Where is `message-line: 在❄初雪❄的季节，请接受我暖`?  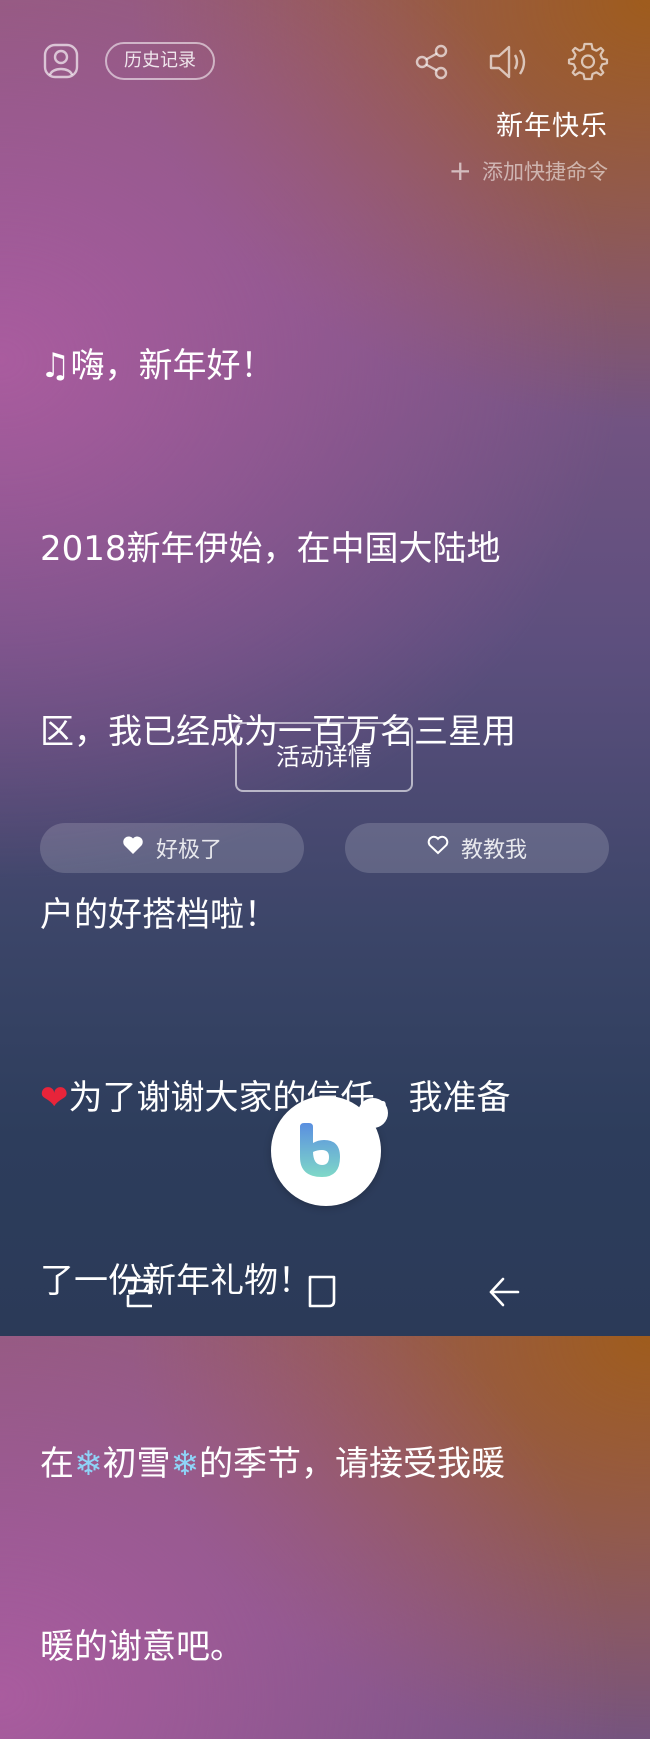
message-line: 在❄初雪❄的季节，请接受我暖 is located at coordinates (330, 1464).